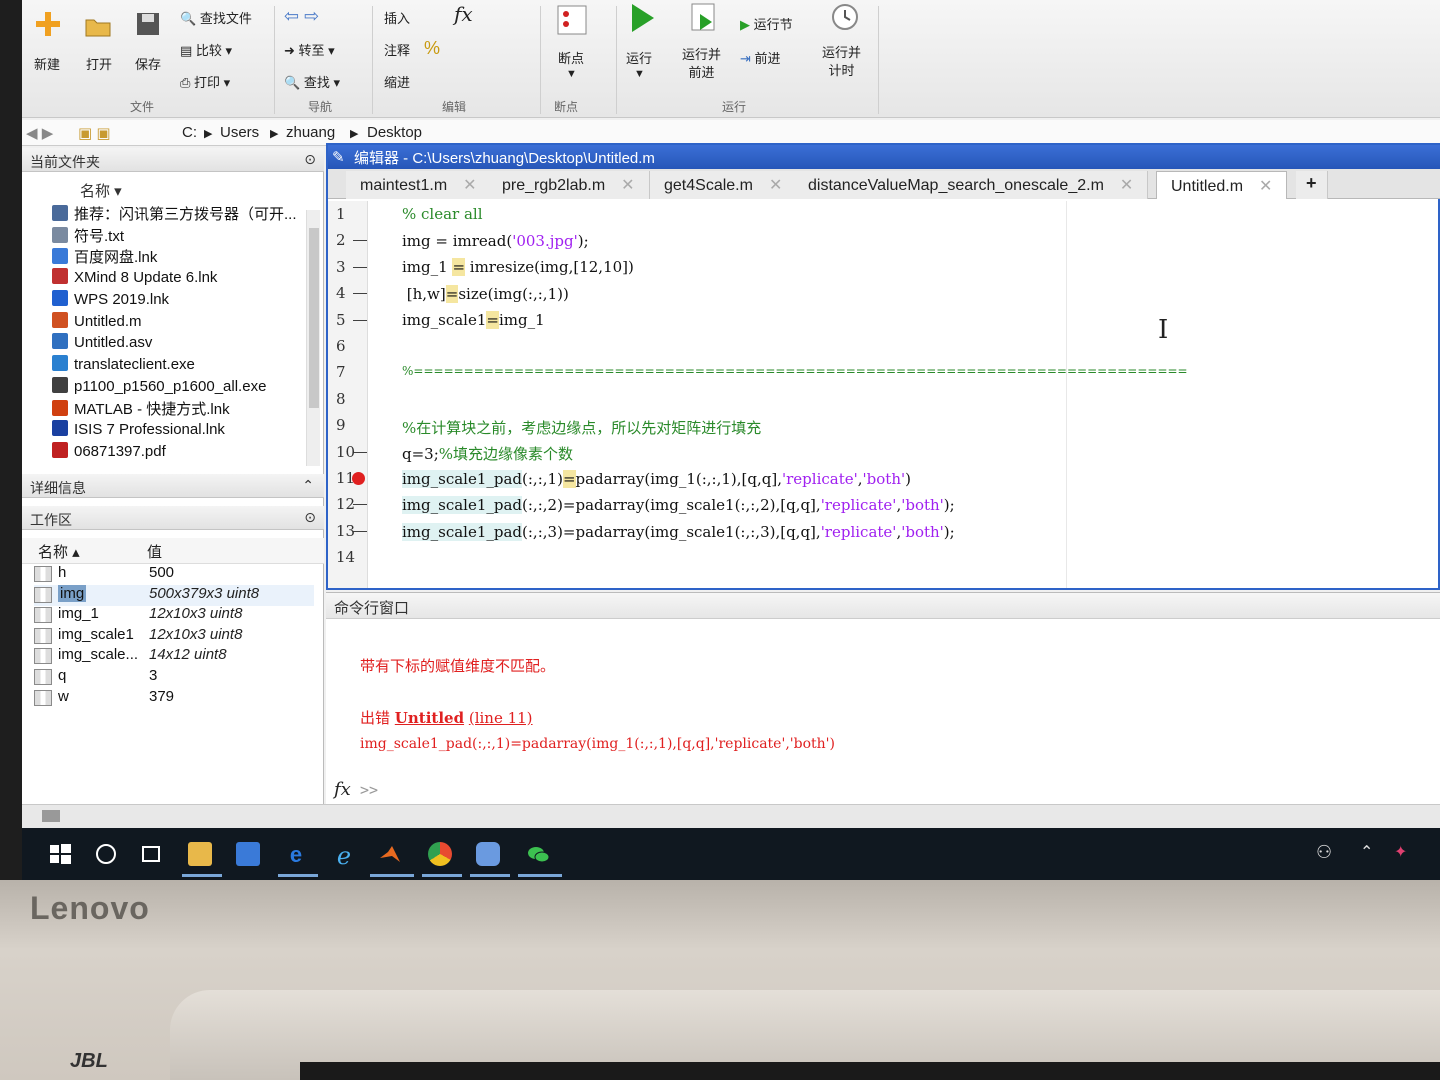  Describe the element at coordinates (308, 485) in the screenshot. I see `collapse-icon: ⌃` at that location.